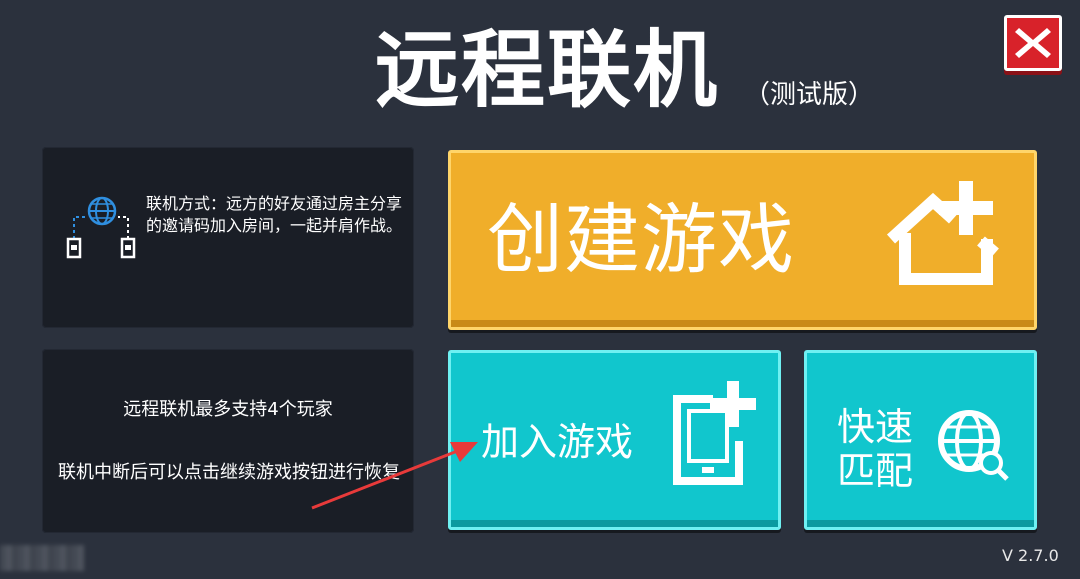  I want to click on connection-method-text: 联机方式：远方的好友通过房主分享的邀请码加入房间，一起并肩作战。, so click(274, 214).